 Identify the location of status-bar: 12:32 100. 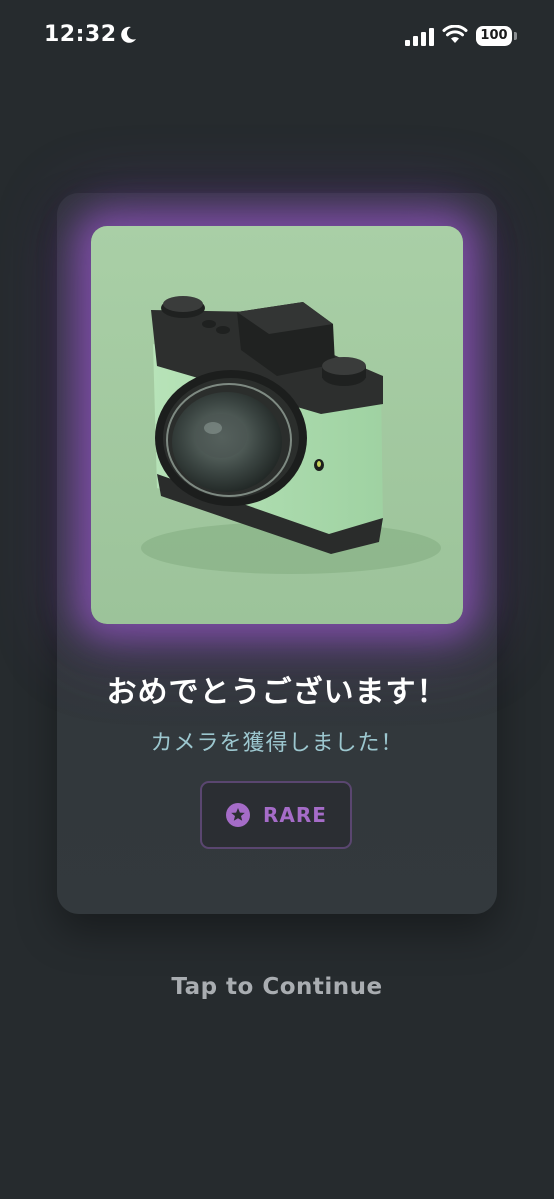
(277, 36).